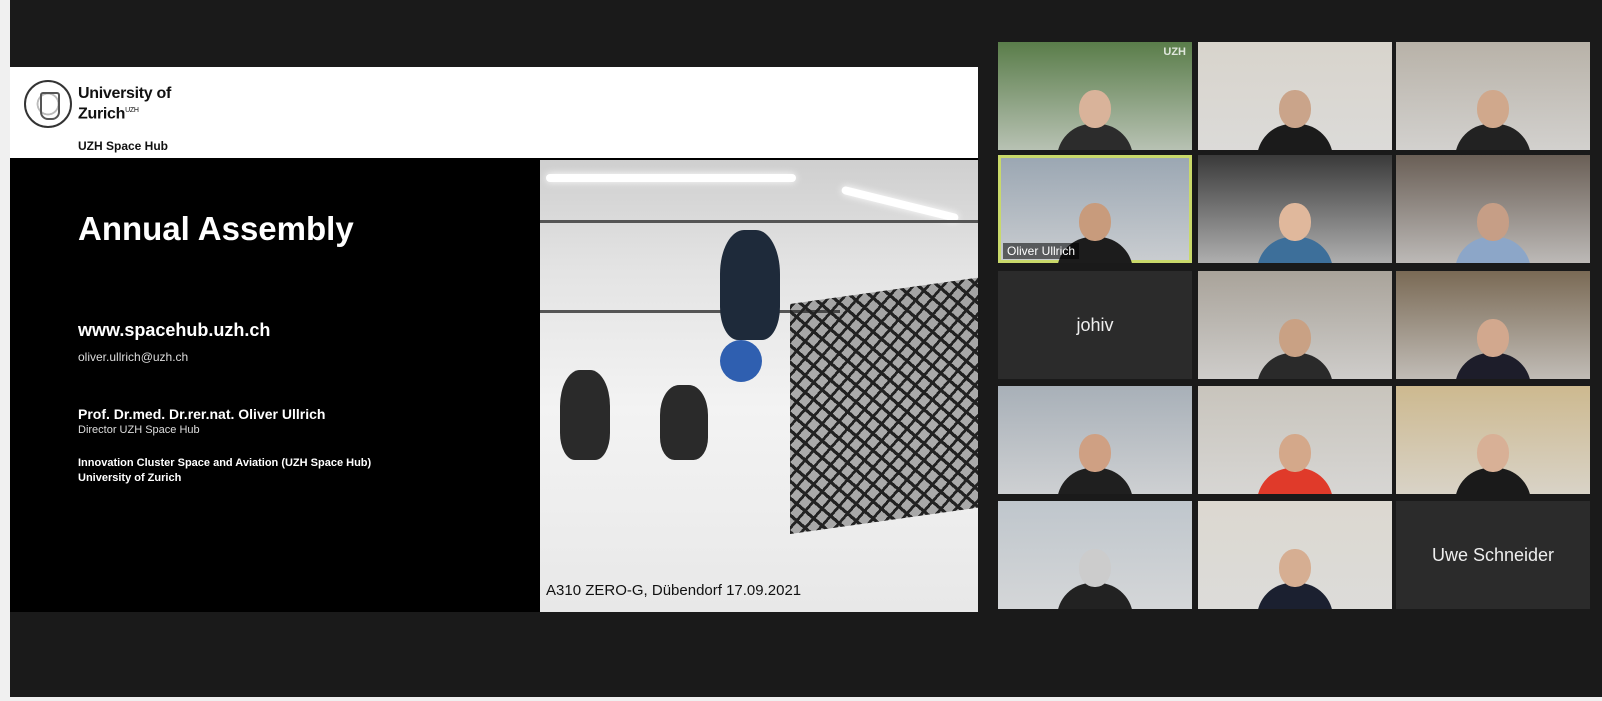 This screenshot has width=1602, height=701. I want to click on participant-tile: UZH, so click(1095, 96).